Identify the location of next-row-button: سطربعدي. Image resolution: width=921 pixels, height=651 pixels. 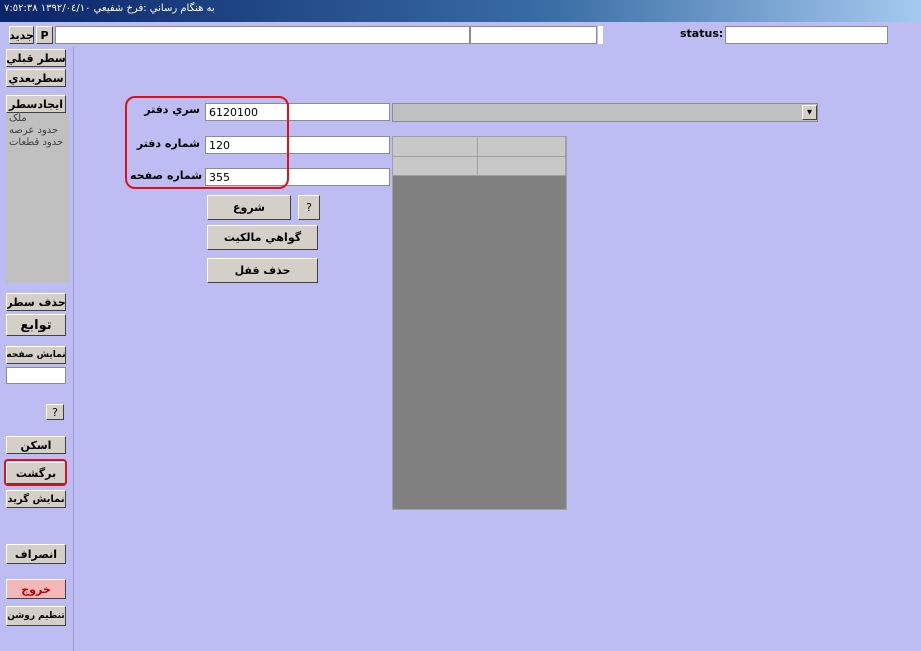
(36, 78).